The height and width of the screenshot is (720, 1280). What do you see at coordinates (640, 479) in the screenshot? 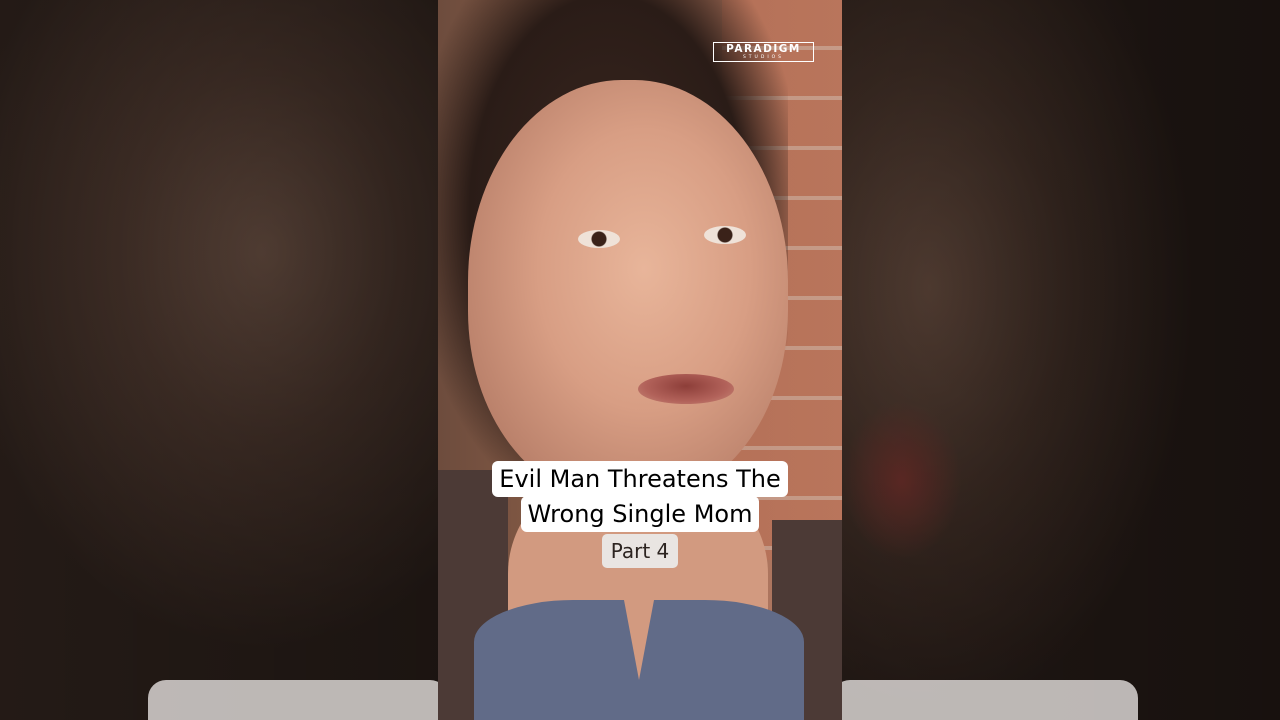
I see `caption-line-1: Evil Man Threatens The` at bounding box center [640, 479].